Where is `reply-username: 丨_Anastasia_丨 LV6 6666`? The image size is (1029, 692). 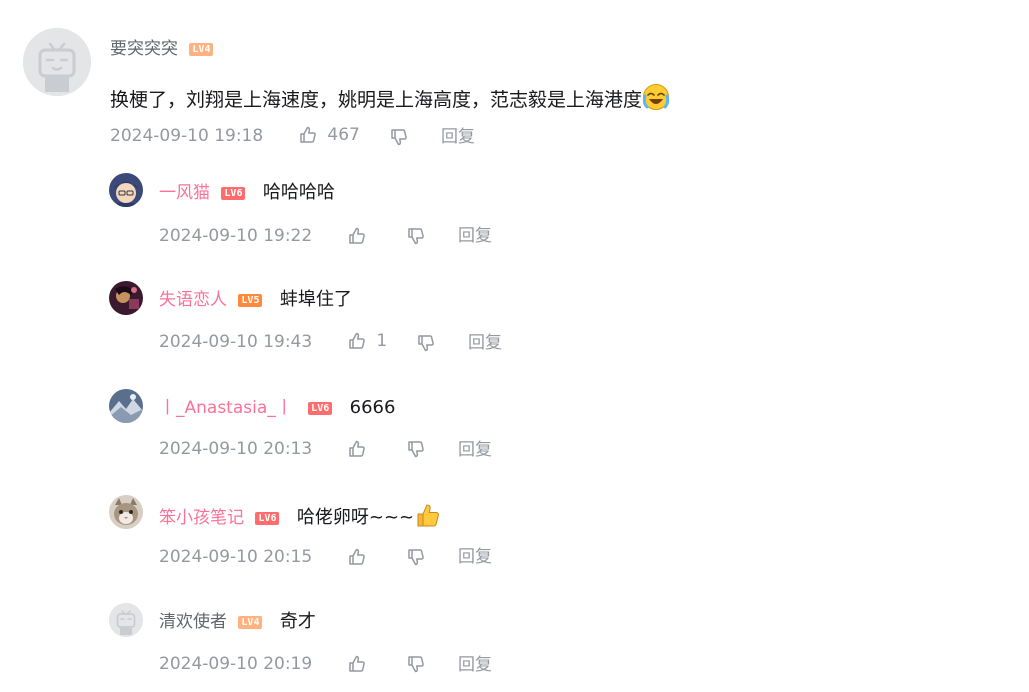 reply-username: 丨_Anastasia_丨 LV6 6666 is located at coordinates (277, 408).